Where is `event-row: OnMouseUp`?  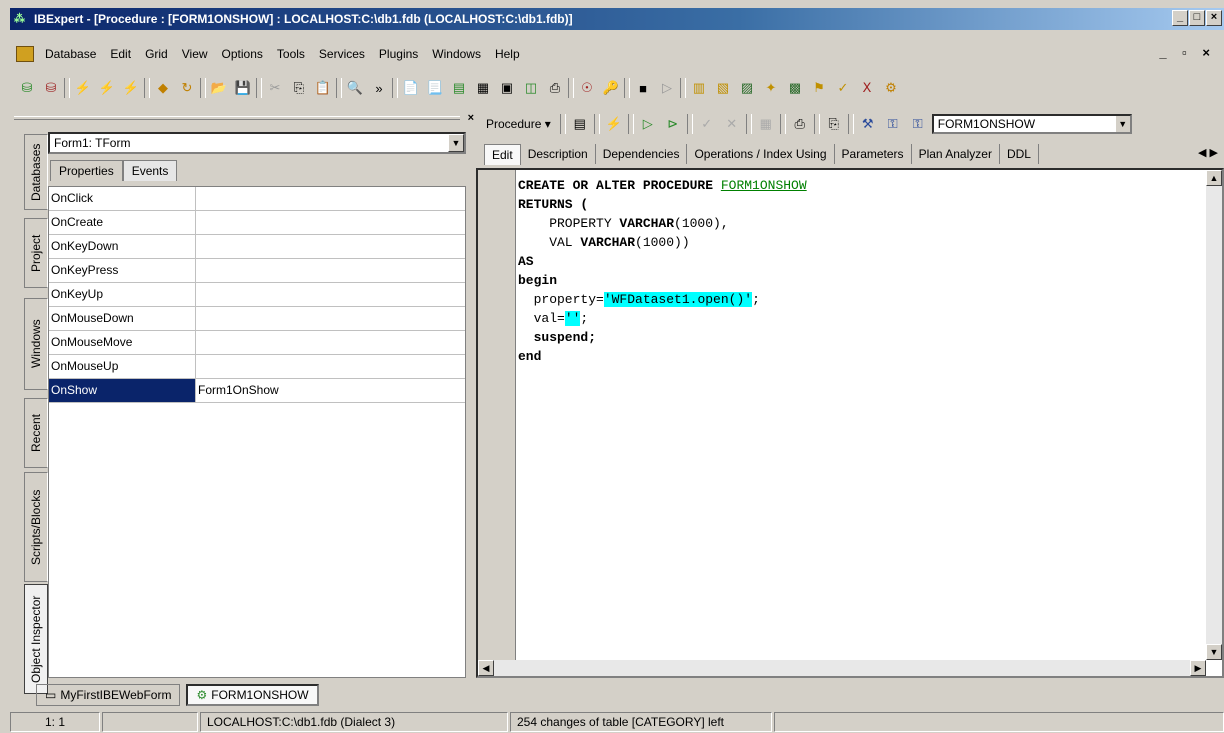 event-row: OnMouseUp is located at coordinates (257, 367).